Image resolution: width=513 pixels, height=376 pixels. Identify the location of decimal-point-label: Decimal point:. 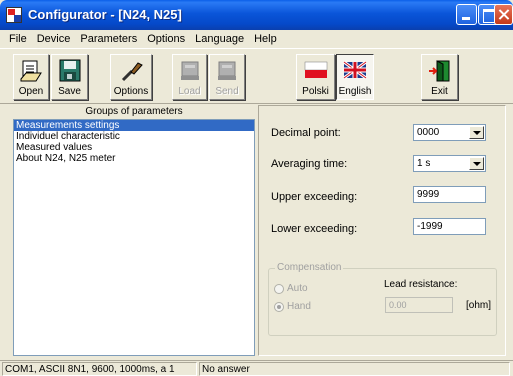
(306, 133).